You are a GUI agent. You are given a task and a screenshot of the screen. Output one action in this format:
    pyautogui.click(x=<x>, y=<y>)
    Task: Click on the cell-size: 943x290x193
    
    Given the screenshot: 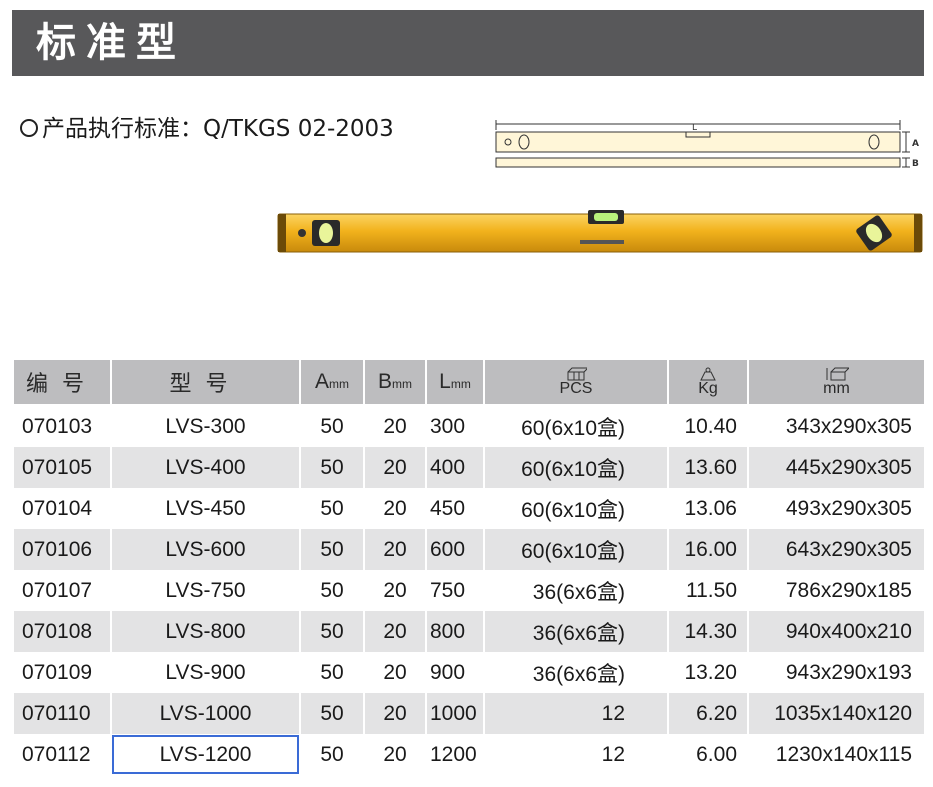 What is the action you would take?
    pyautogui.click(x=836, y=672)
    